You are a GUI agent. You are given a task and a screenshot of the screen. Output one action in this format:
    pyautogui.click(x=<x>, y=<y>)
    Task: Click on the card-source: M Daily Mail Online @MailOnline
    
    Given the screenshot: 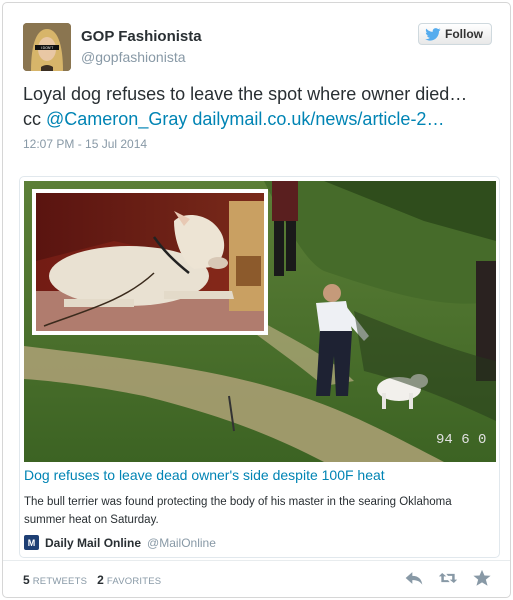 What is the action you would take?
    pyautogui.click(x=120, y=542)
    